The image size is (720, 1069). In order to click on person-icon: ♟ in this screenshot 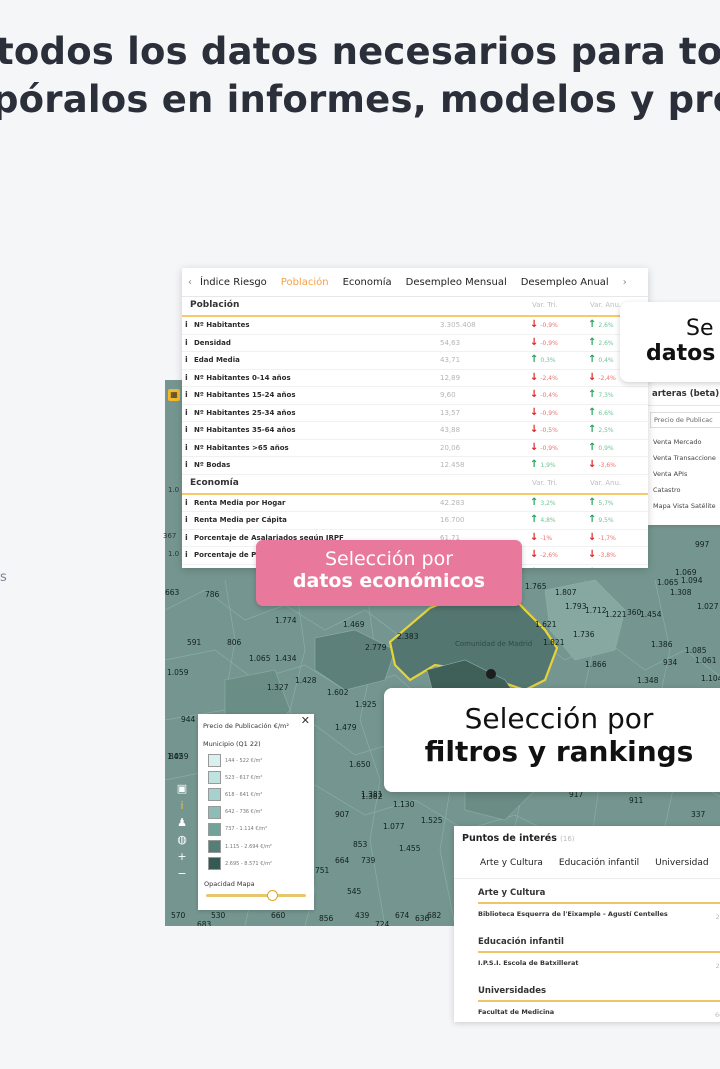, I will do `click(182, 822)`.